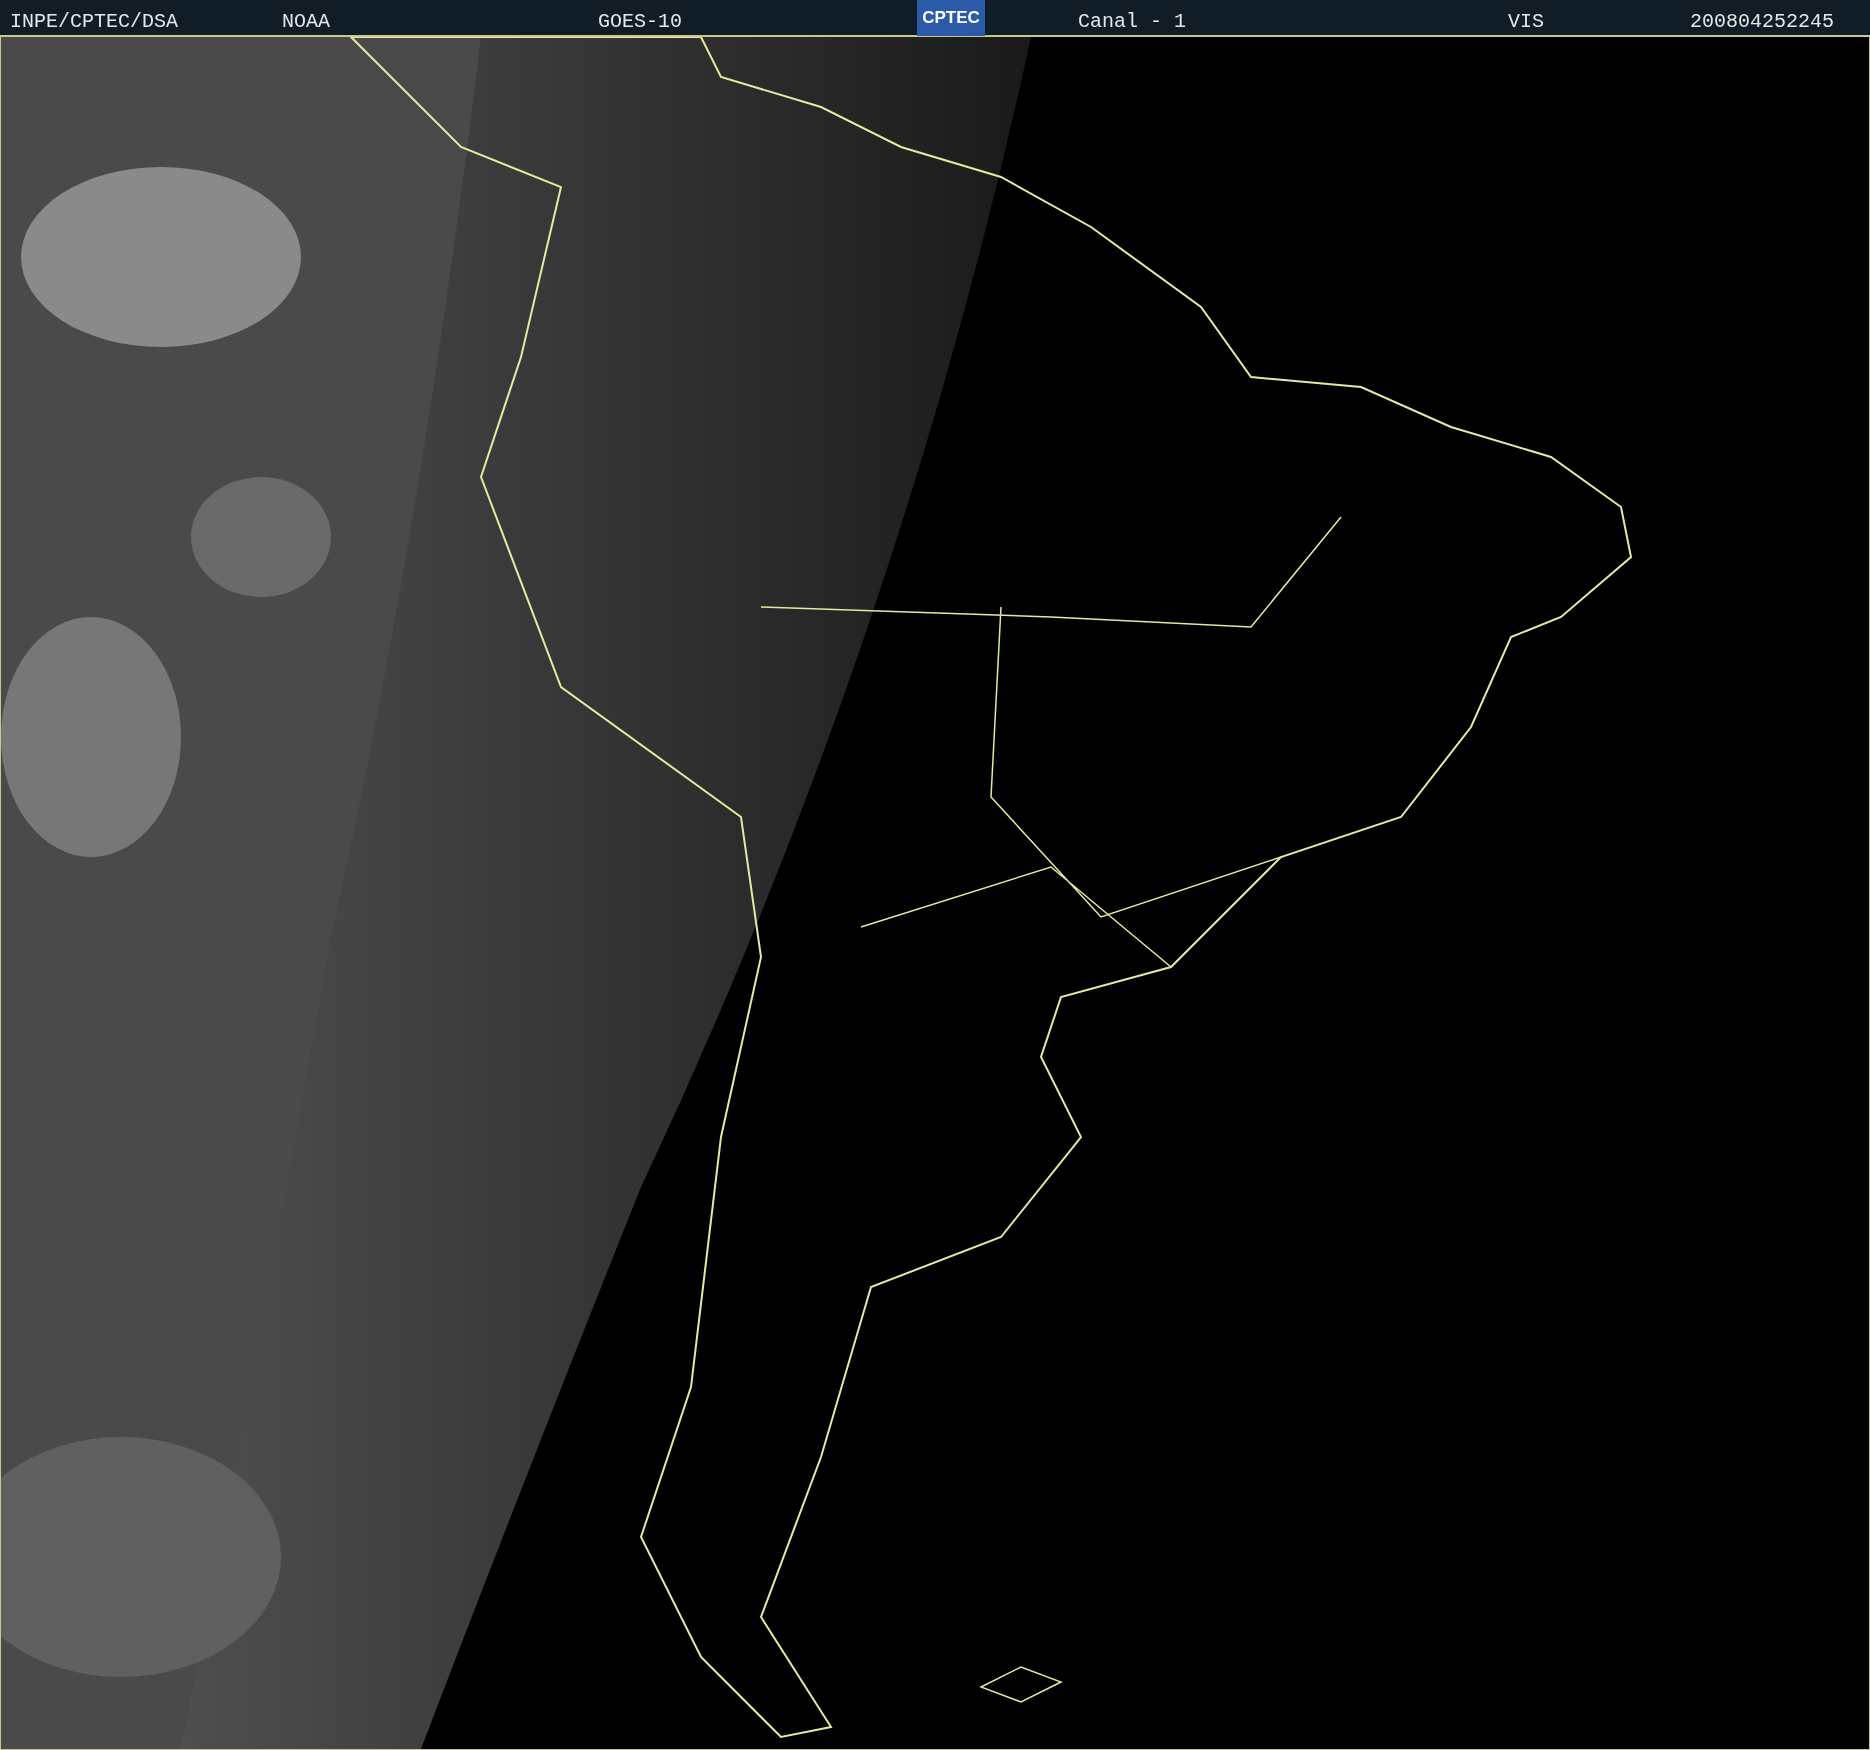 Image resolution: width=1870 pixels, height=1750 pixels. Describe the element at coordinates (640, 22) in the screenshot. I see `satellite-label: GOES-10` at that location.